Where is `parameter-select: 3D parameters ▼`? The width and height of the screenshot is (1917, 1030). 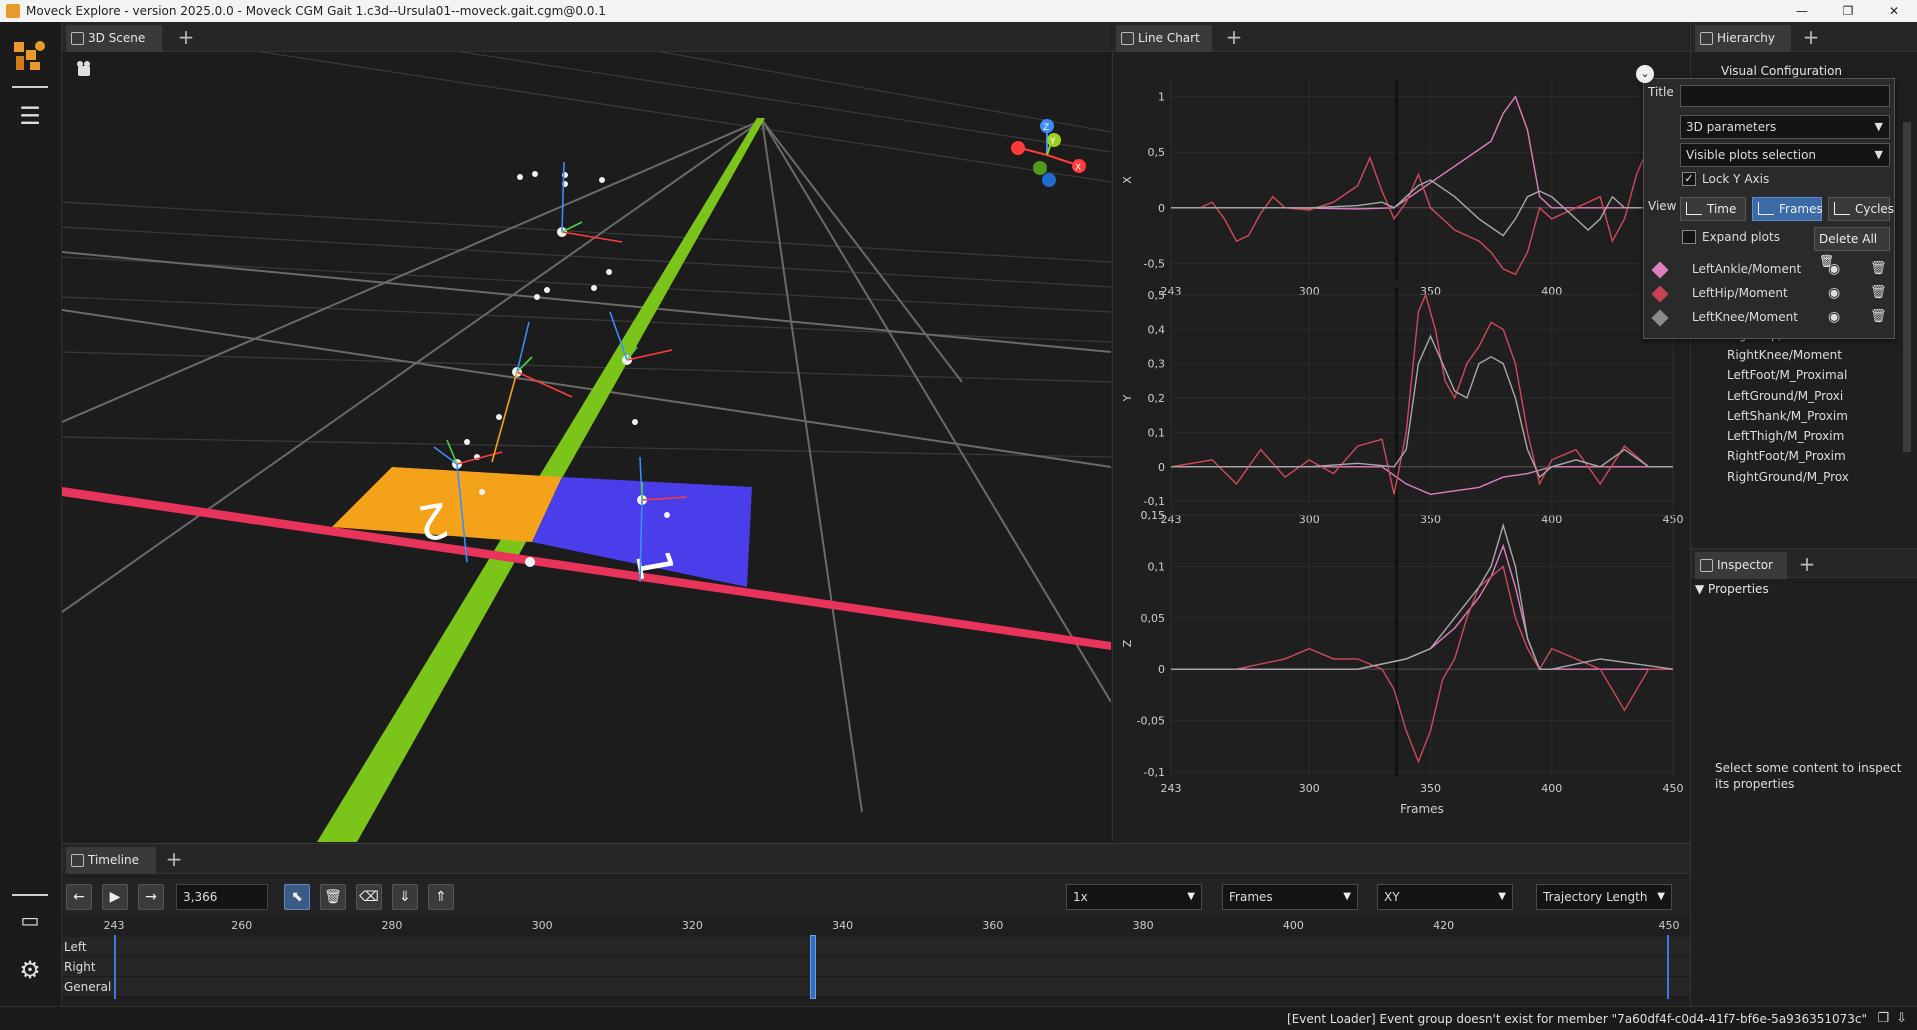 parameter-select: 3D parameters ▼ is located at coordinates (1785, 127).